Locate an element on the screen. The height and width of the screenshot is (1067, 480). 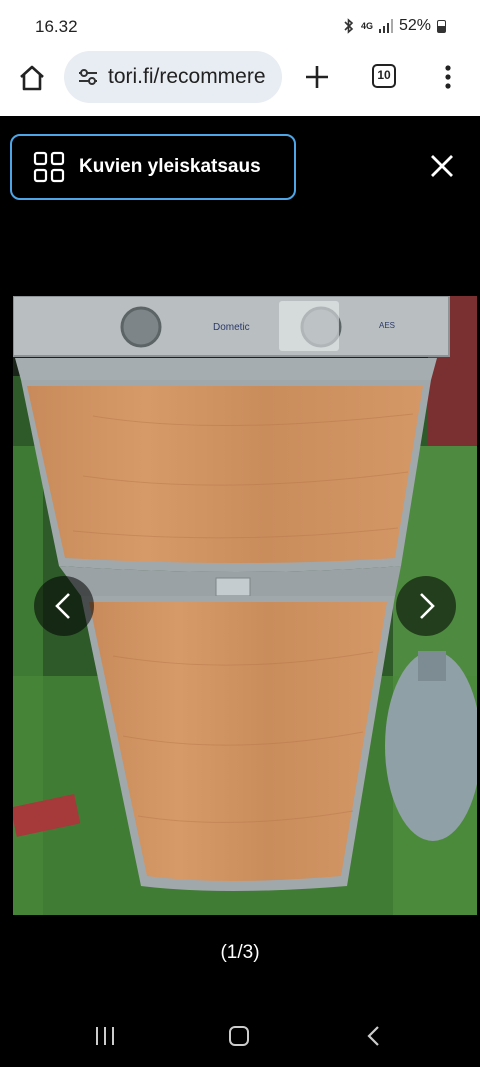
battery-percent: 52% is located at coordinates (414, 25).